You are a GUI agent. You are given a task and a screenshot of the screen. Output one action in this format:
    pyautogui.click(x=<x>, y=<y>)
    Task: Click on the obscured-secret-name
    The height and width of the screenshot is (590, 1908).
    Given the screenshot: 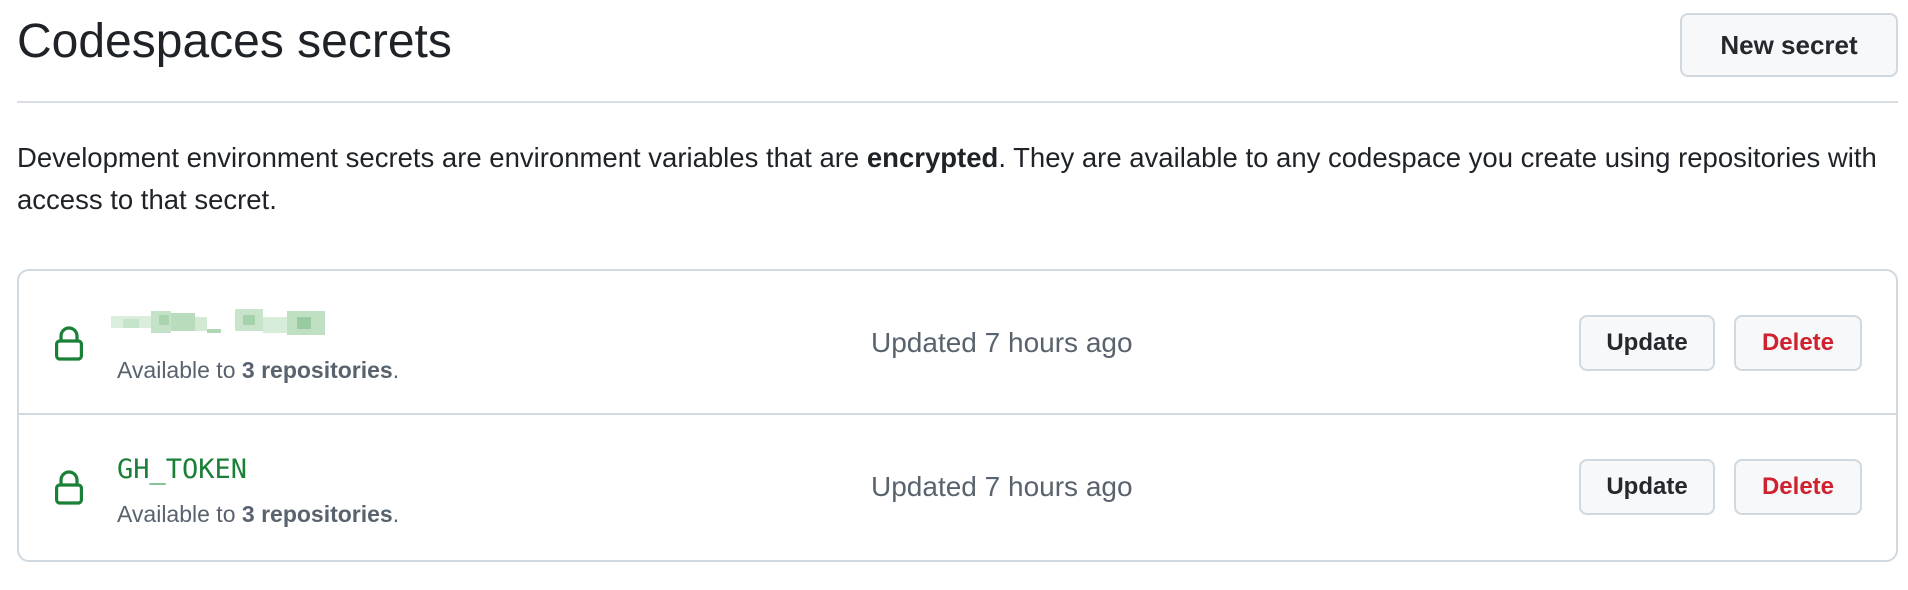 What is the action you would take?
    pyautogui.click(x=218, y=322)
    